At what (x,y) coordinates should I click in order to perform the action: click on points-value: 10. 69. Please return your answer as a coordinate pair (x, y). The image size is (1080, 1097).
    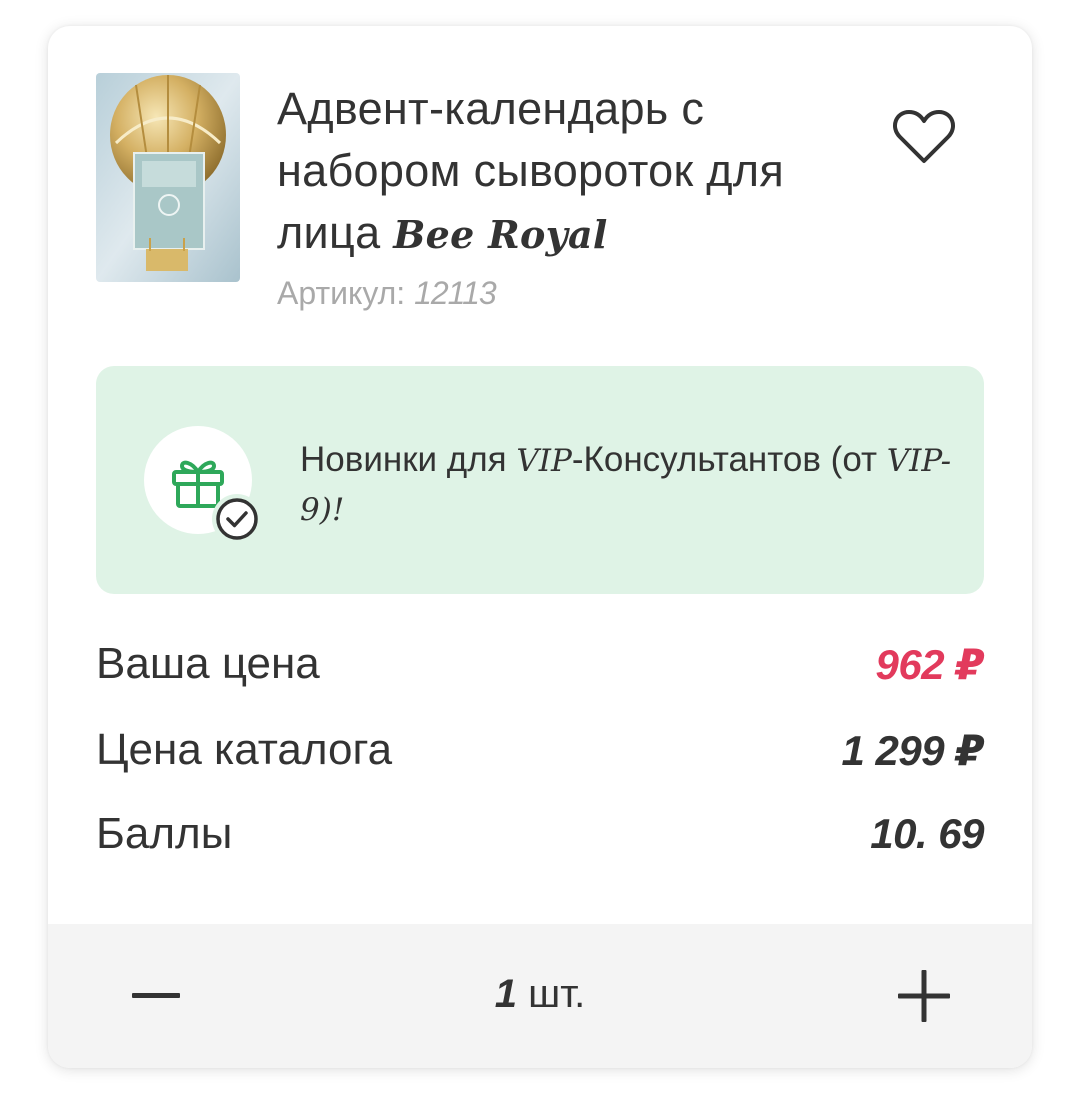
    Looking at the image, I should click on (927, 833).